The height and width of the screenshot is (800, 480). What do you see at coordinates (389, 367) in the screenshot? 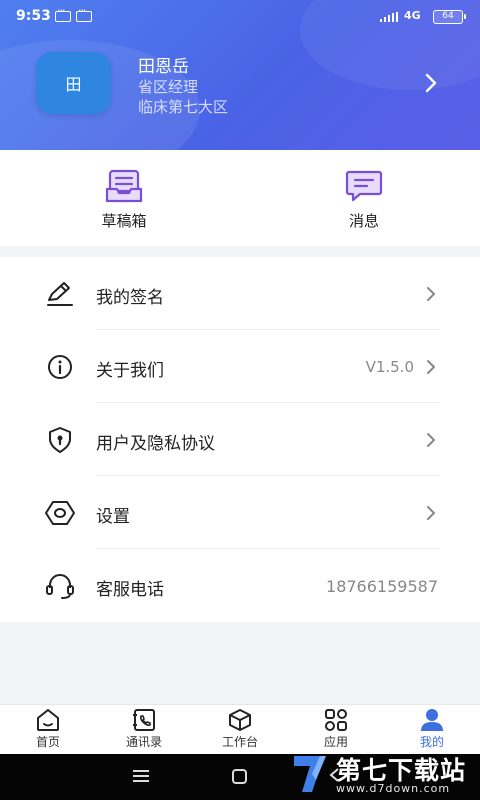
I see `version-value: V1.5.0` at bounding box center [389, 367].